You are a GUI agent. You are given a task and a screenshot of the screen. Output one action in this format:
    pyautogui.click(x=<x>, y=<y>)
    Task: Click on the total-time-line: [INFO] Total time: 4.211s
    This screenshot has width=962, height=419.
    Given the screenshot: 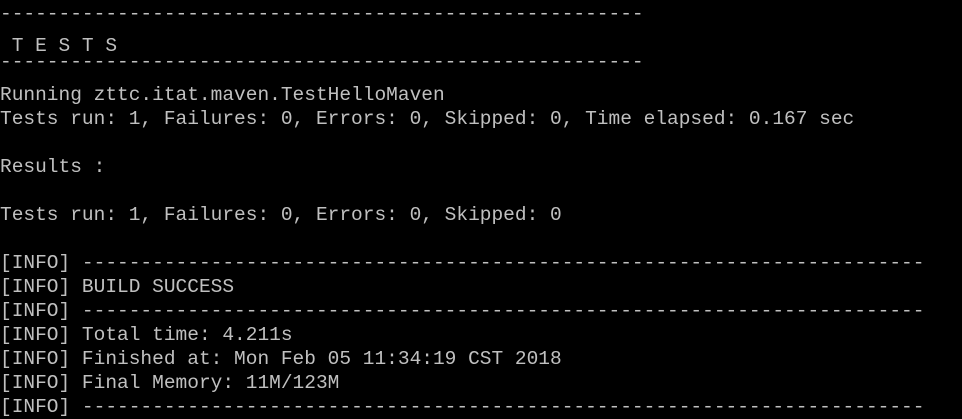 What is the action you would take?
    pyautogui.click(x=146, y=335)
    